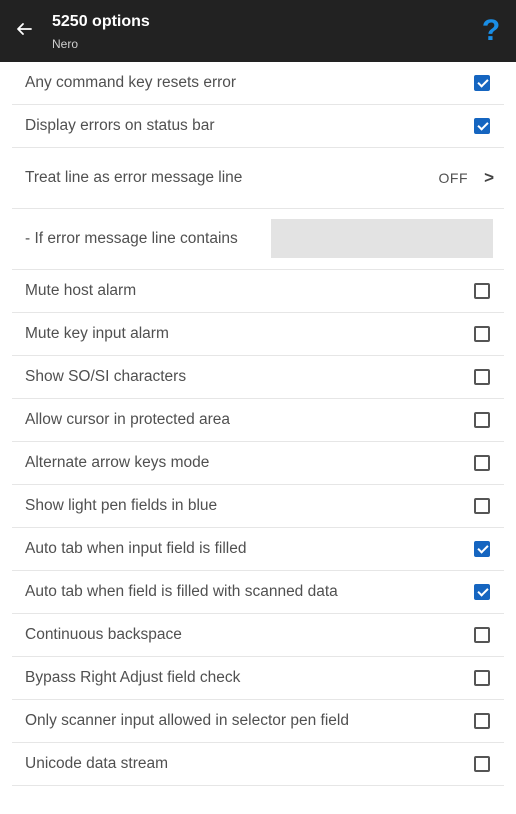  What do you see at coordinates (491, 31) in the screenshot?
I see `help-icon: ?` at bounding box center [491, 31].